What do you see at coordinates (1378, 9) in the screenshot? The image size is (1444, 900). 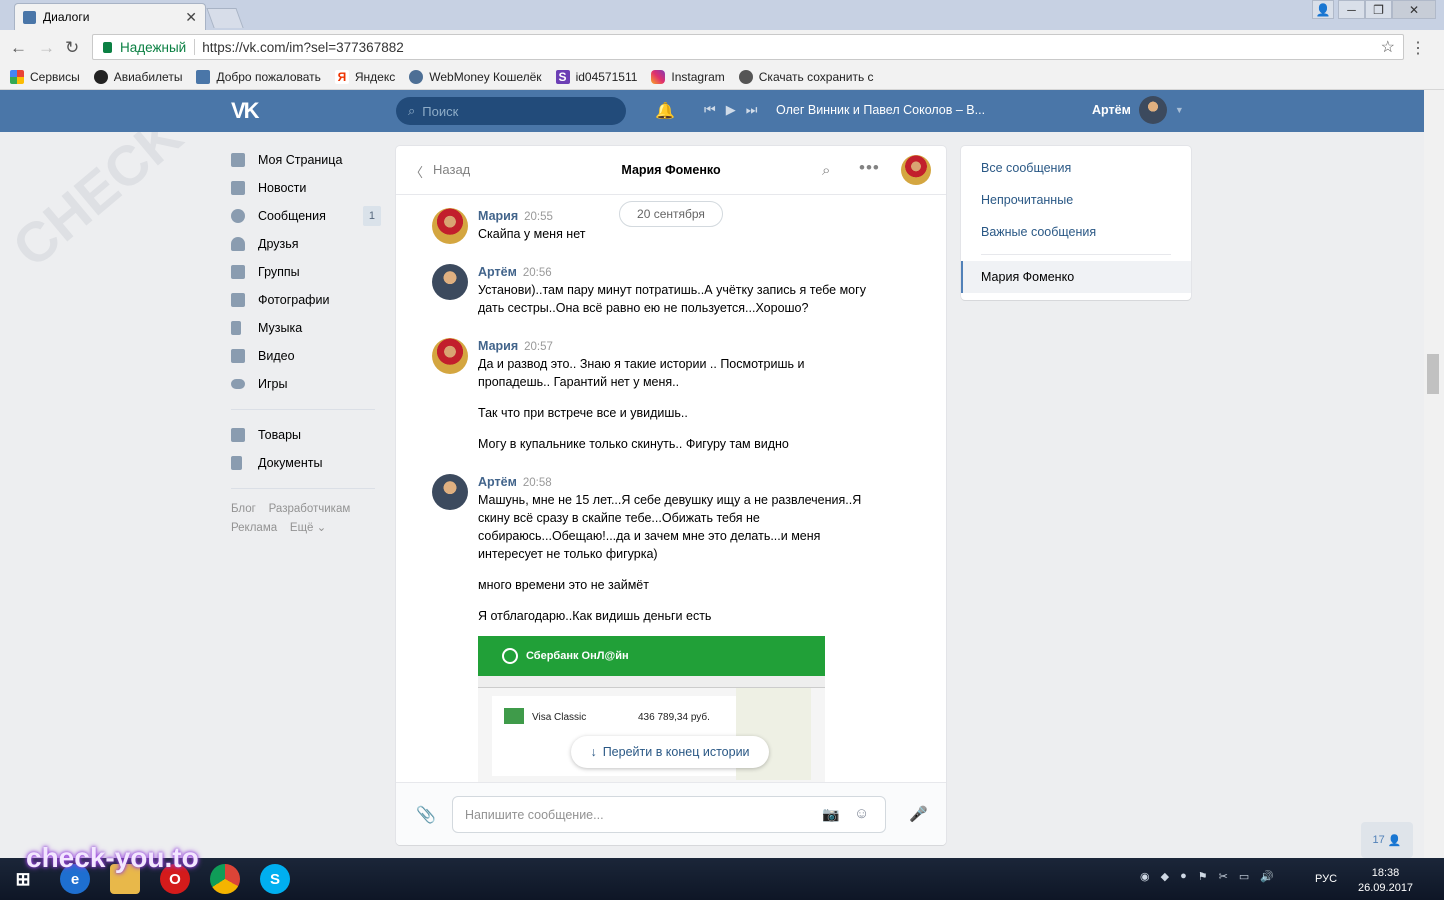 I see `maximize-button: ❐` at bounding box center [1378, 9].